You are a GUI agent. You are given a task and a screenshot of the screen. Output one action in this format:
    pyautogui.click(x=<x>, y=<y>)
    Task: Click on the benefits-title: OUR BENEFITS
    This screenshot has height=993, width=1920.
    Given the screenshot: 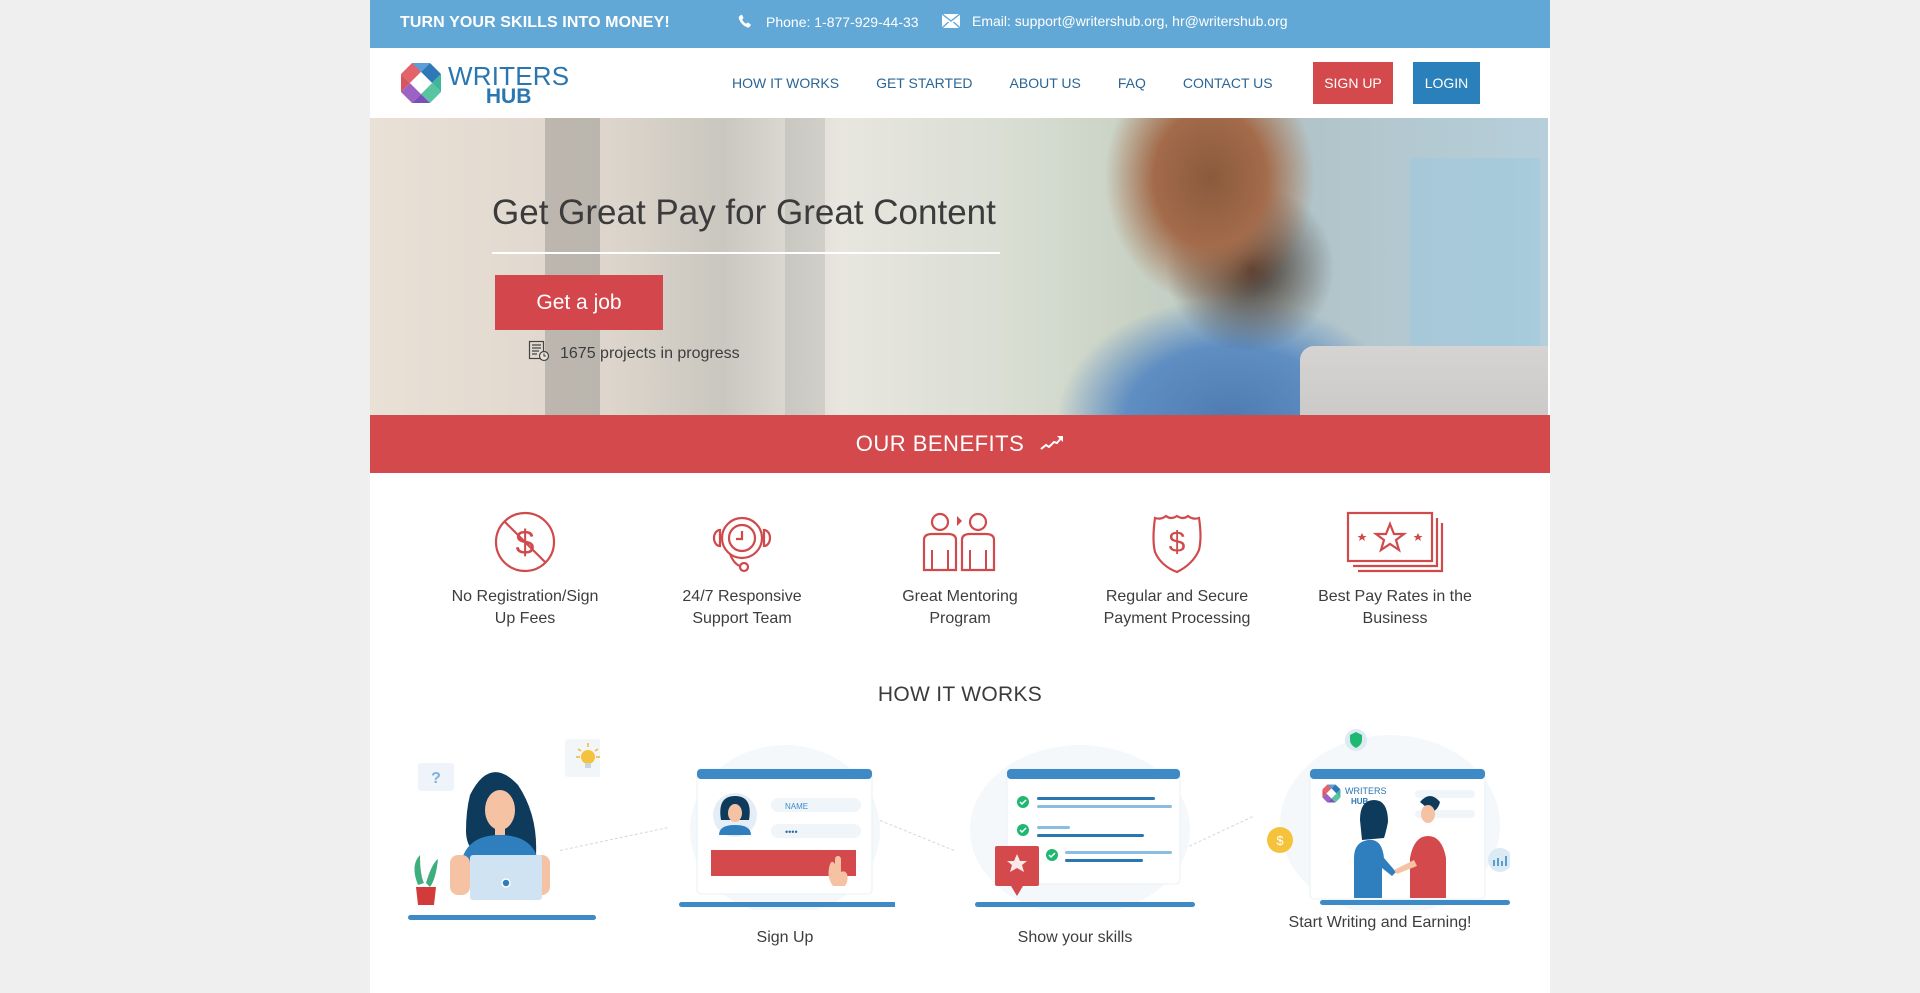 What is the action you would take?
    pyautogui.click(x=940, y=443)
    